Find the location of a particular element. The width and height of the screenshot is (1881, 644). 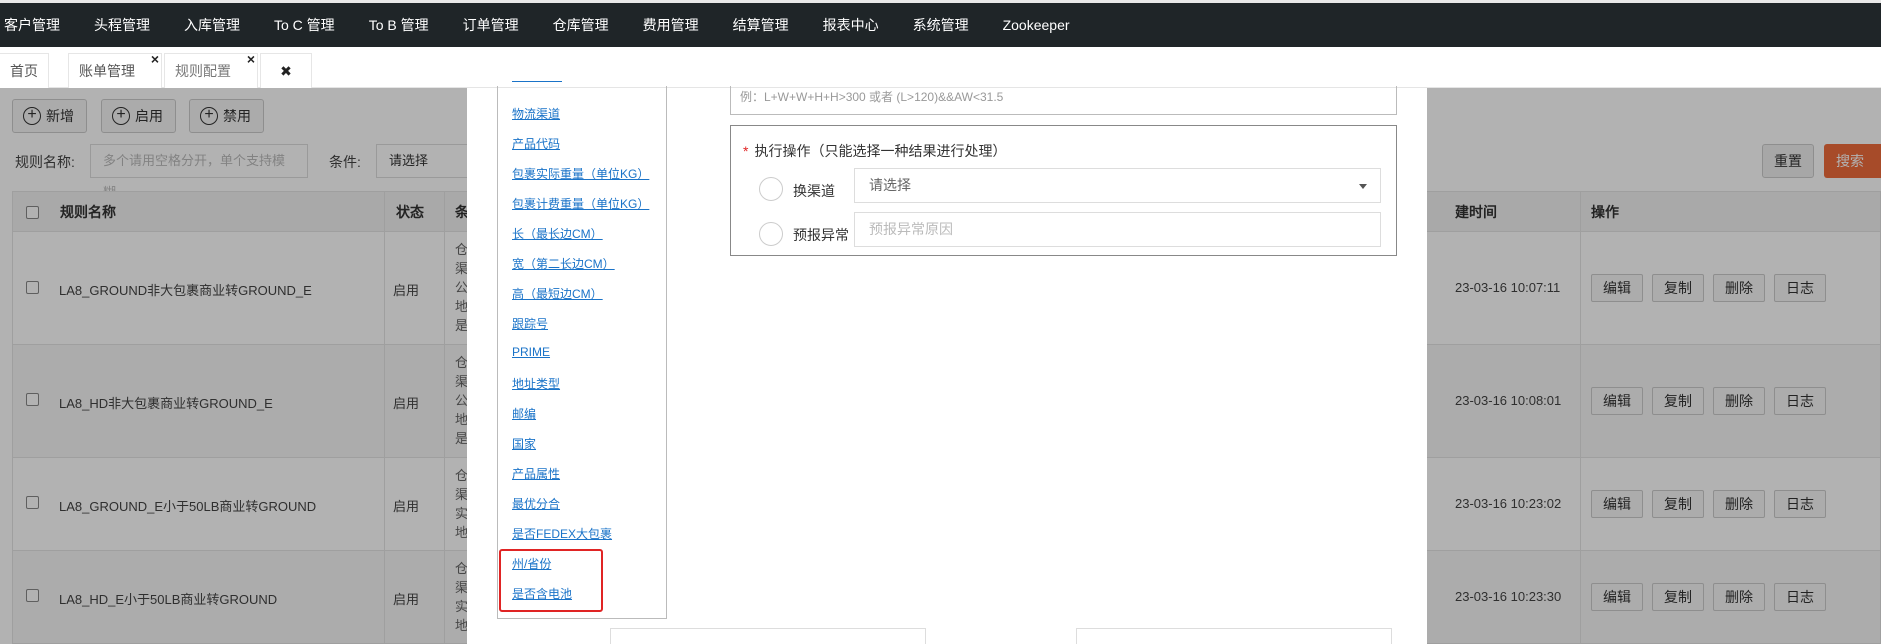

nav-reports: 报表中心 is located at coordinates (851, 25).